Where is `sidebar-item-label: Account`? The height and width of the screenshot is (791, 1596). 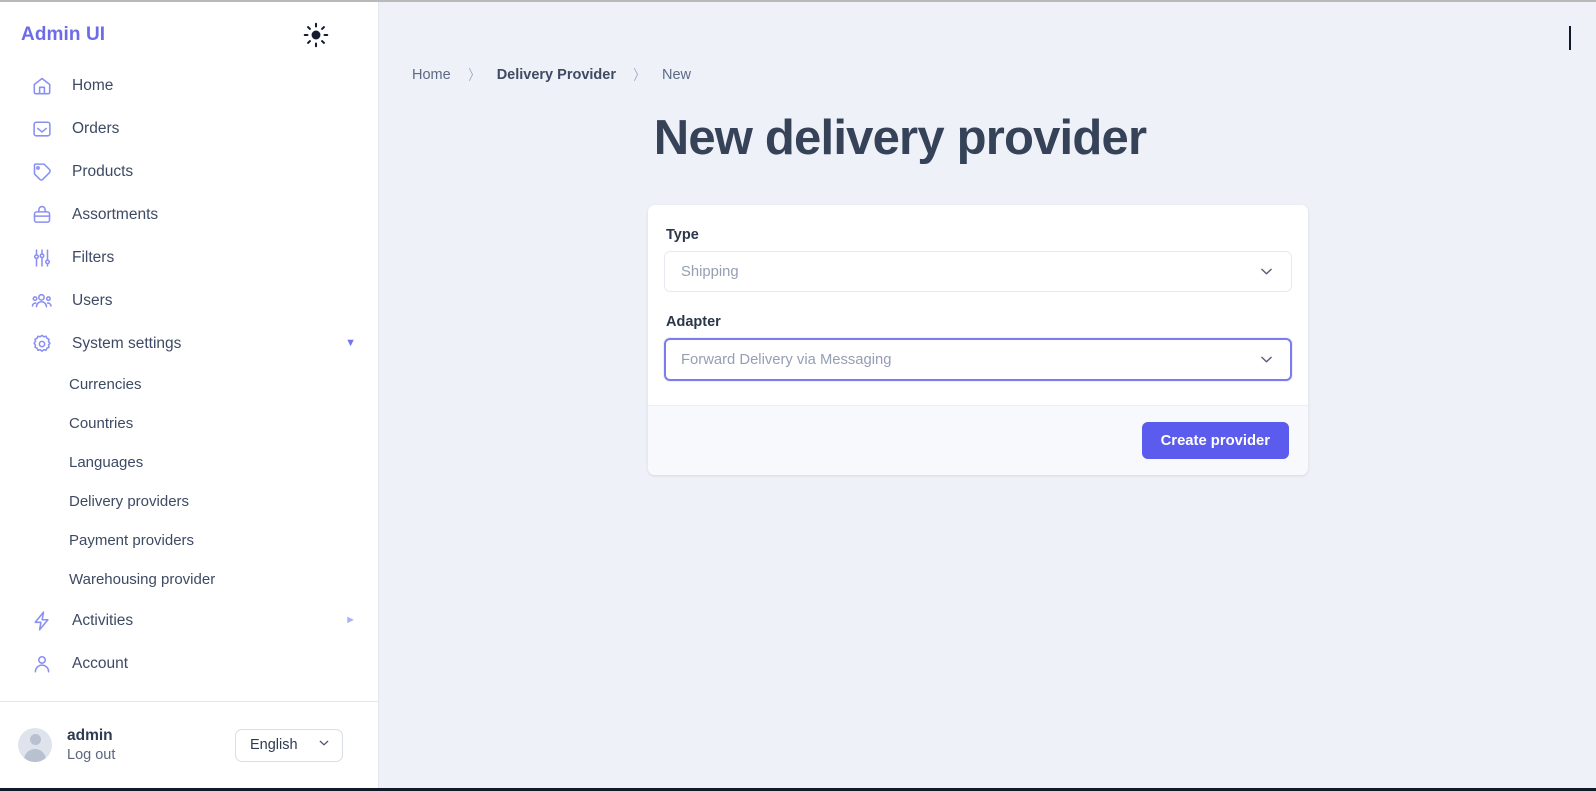 sidebar-item-label: Account is located at coordinates (100, 663).